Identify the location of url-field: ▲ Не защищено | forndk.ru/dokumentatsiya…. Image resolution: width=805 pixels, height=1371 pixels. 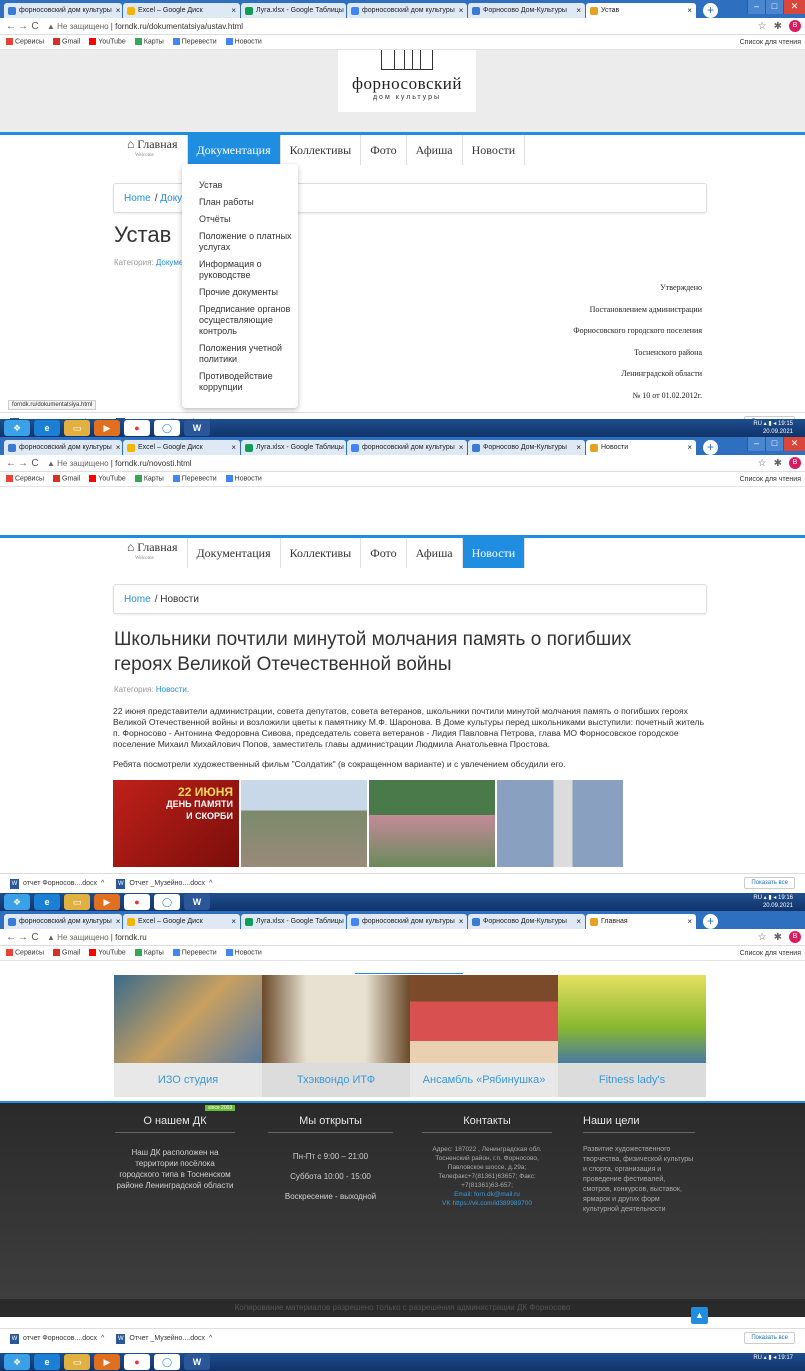
(145, 26).